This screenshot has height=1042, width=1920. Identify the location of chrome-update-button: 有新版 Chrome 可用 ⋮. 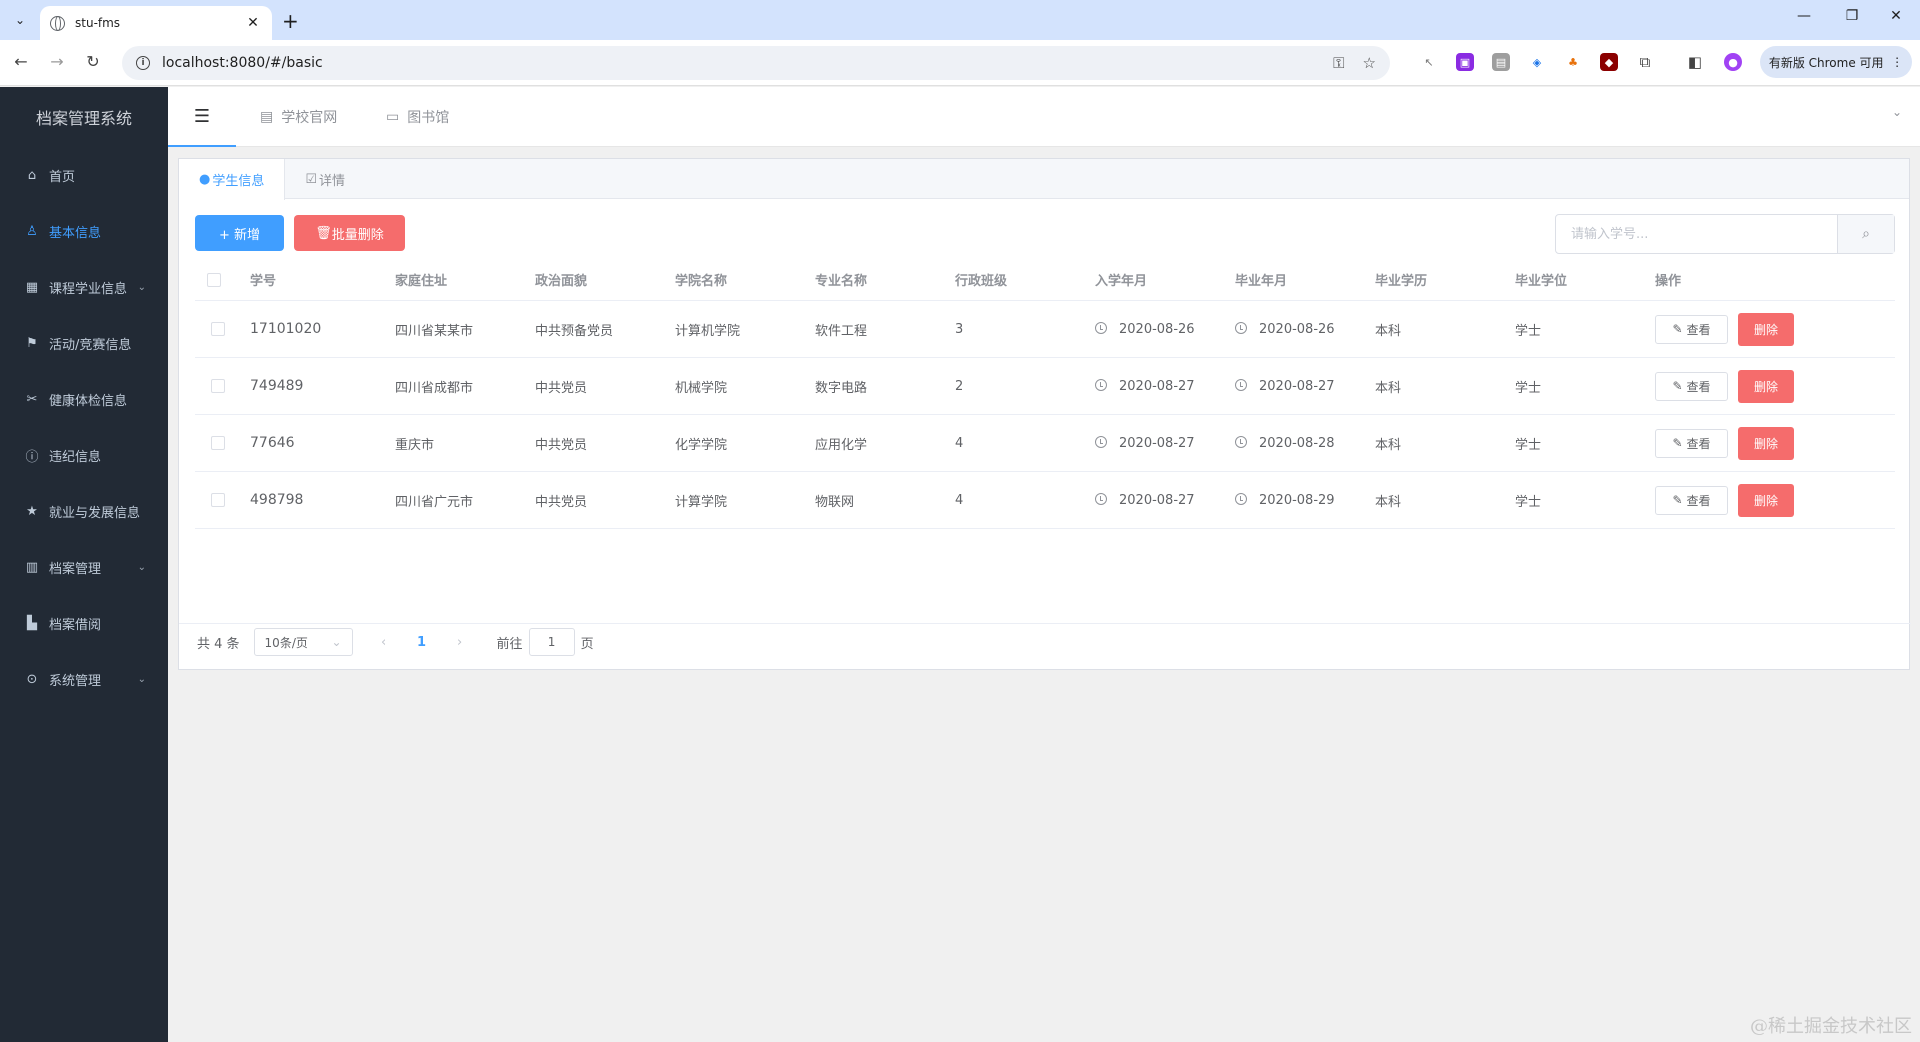
(1836, 62).